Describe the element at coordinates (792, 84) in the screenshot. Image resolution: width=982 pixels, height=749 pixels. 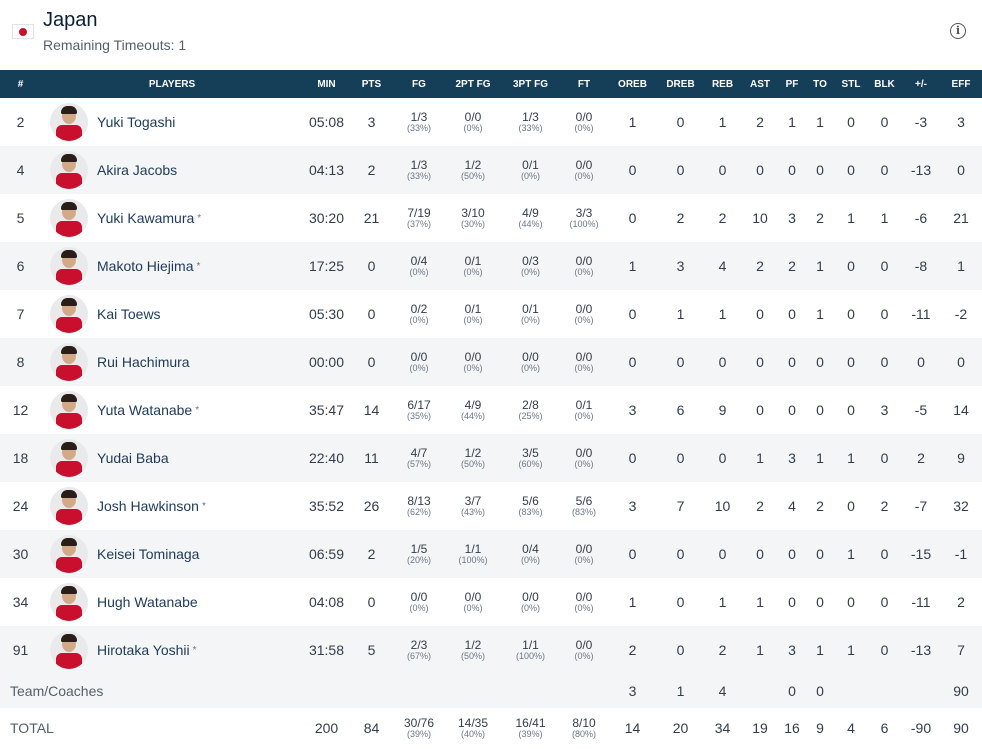
I see `column-header: PF` at that location.